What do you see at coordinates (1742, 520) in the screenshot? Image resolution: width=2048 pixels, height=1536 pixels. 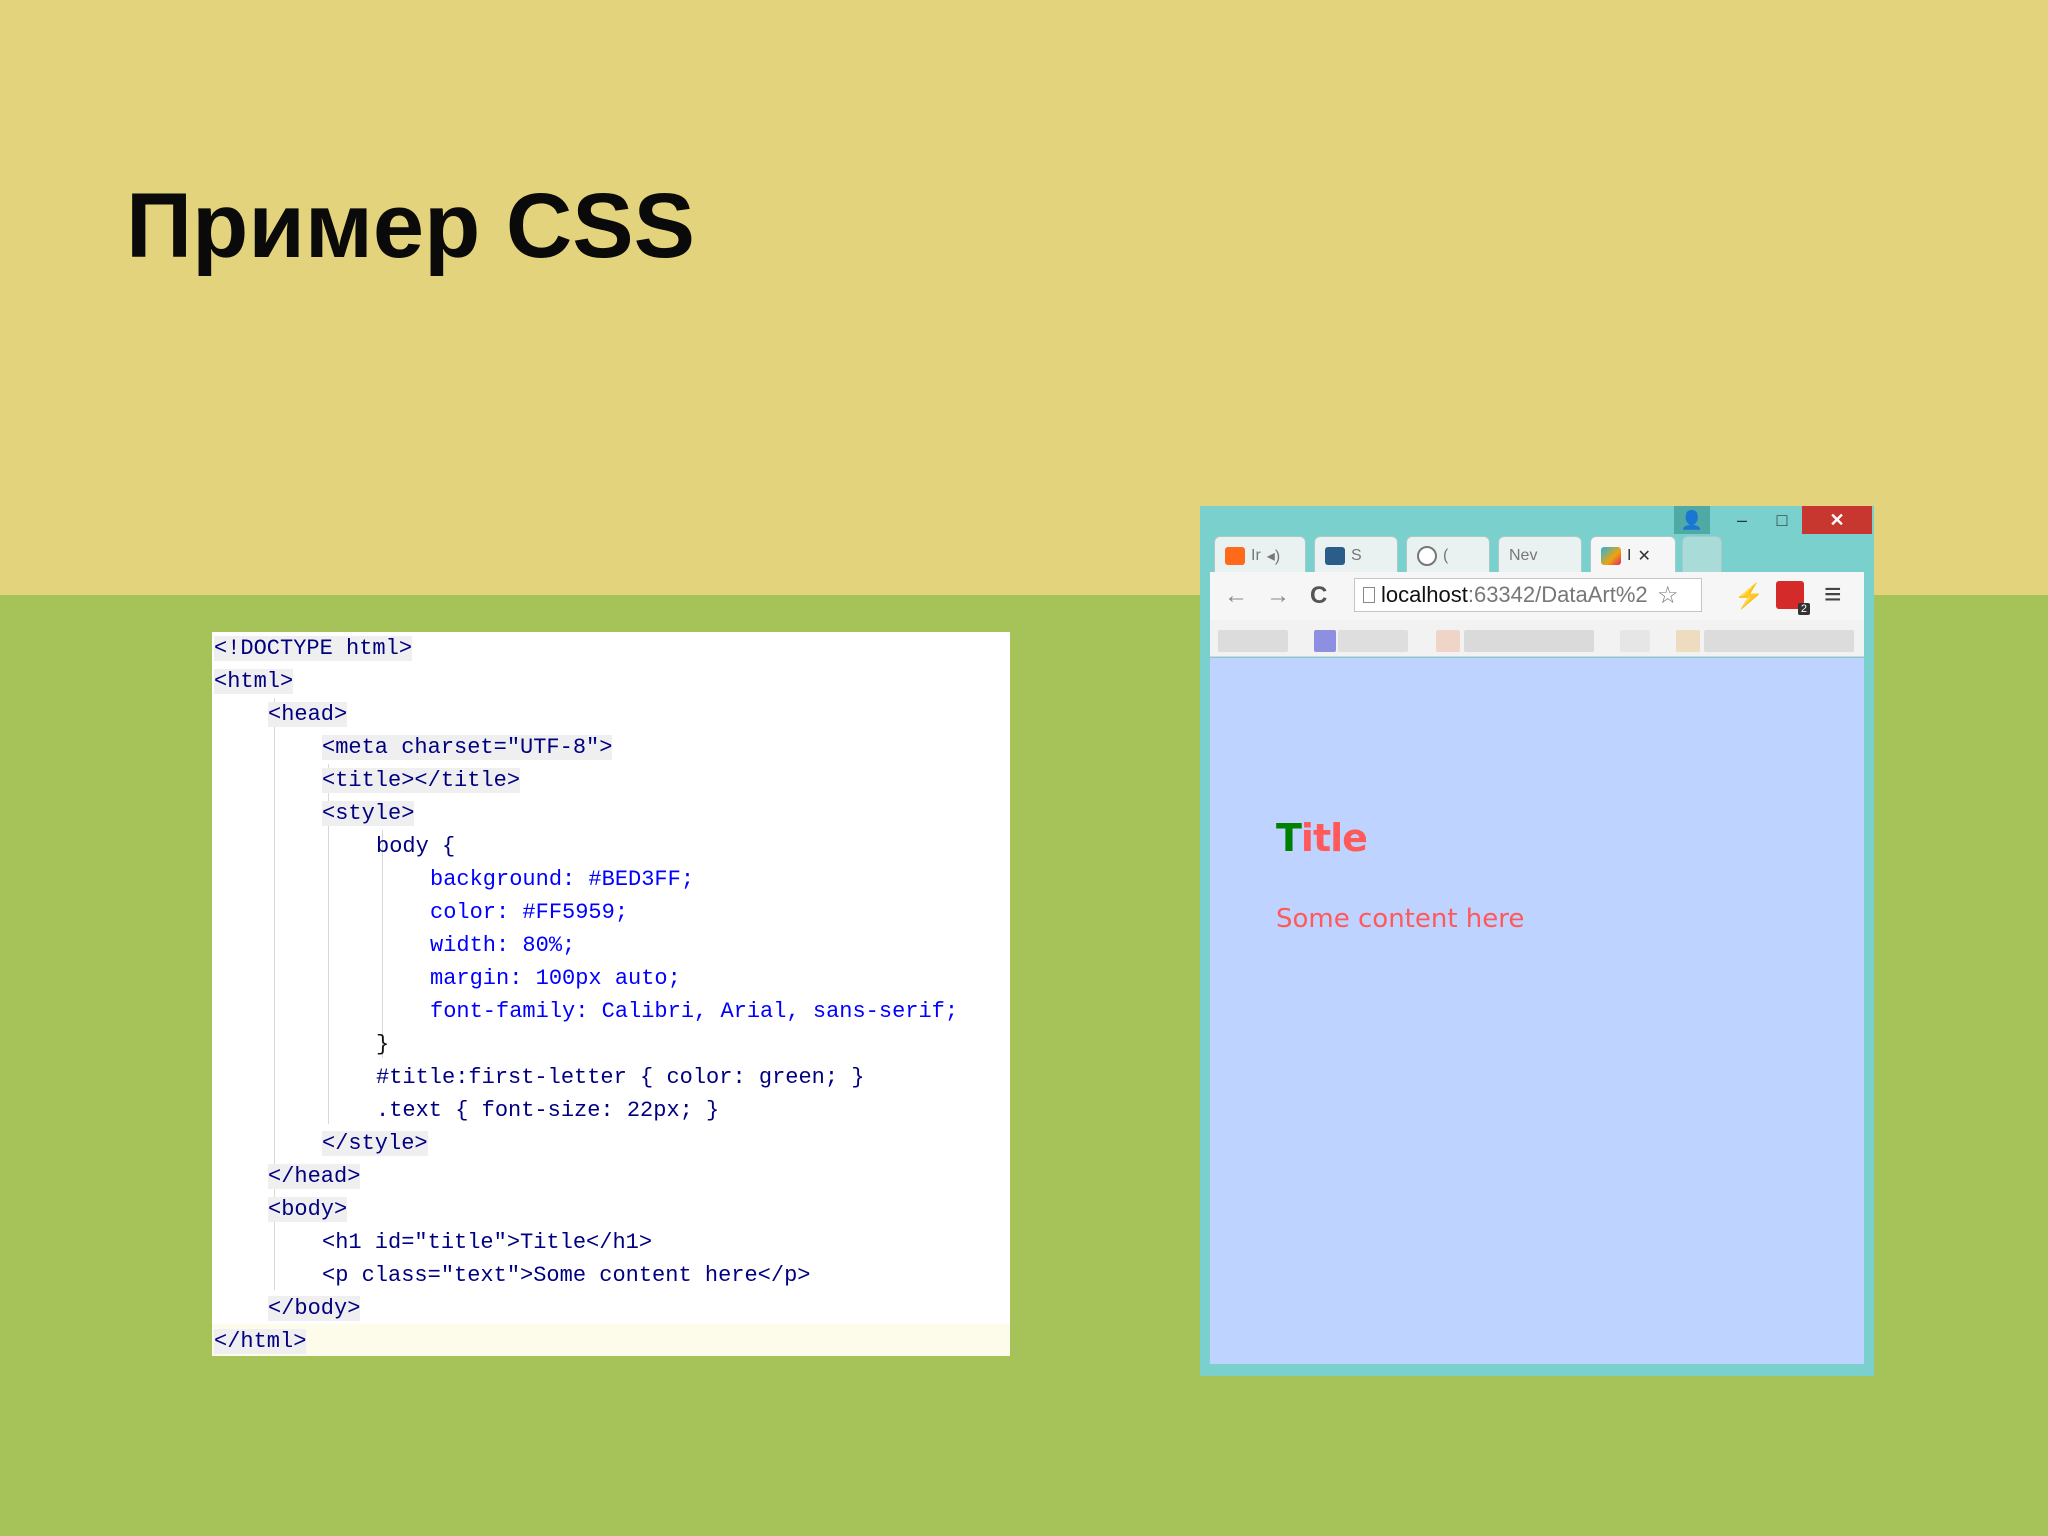 I see `minimize-button: –` at bounding box center [1742, 520].